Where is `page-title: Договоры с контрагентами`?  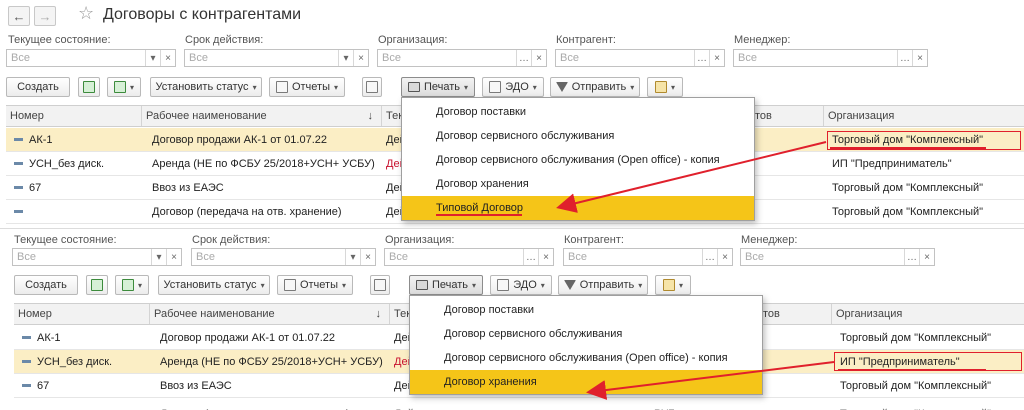
page-title: Договоры с контрагентами is located at coordinates (202, 14).